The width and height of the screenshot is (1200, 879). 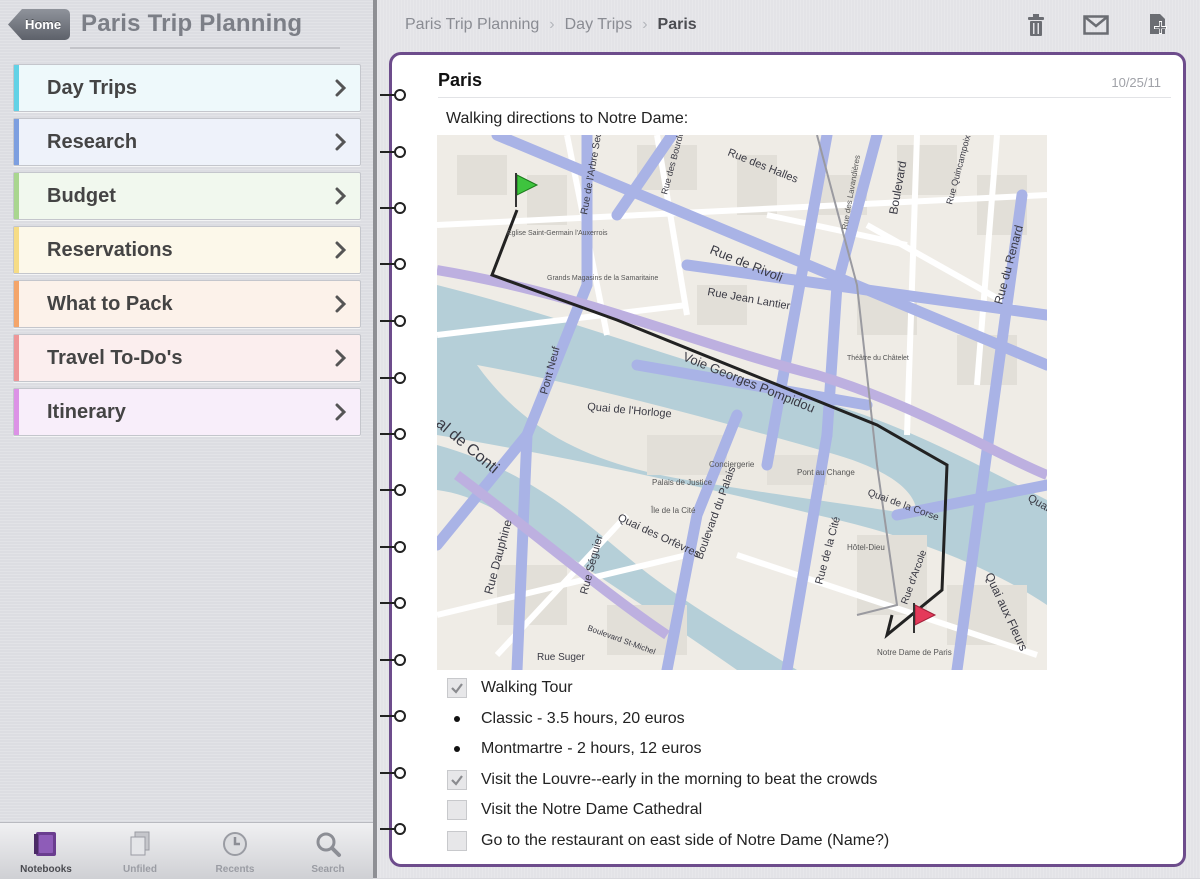 I want to click on section-budget: Budget, so click(x=187, y=196).